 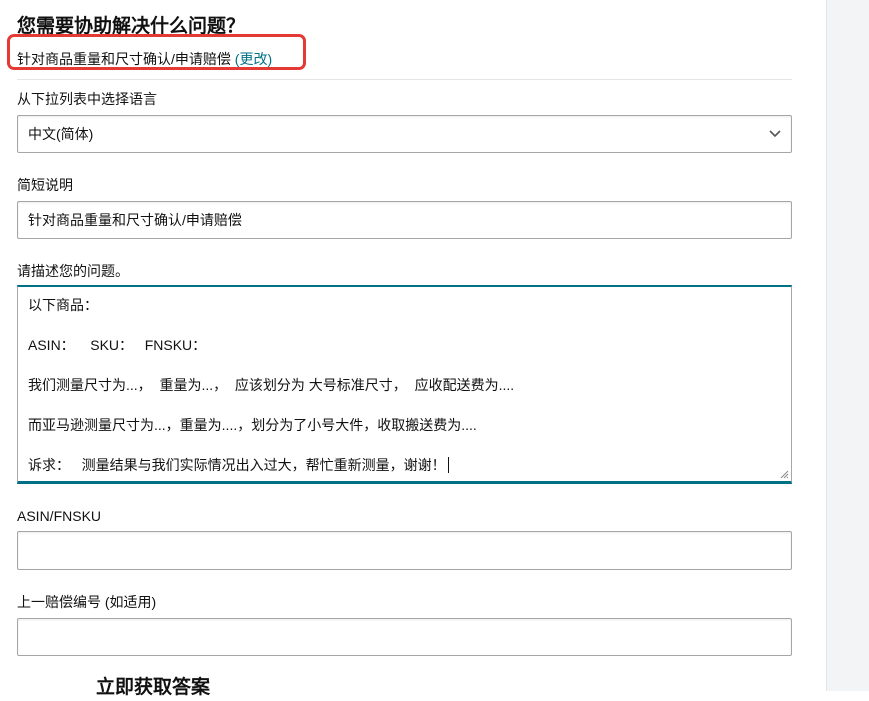 I want to click on description-label: 请描述您的问题。, so click(x=73, y=271).